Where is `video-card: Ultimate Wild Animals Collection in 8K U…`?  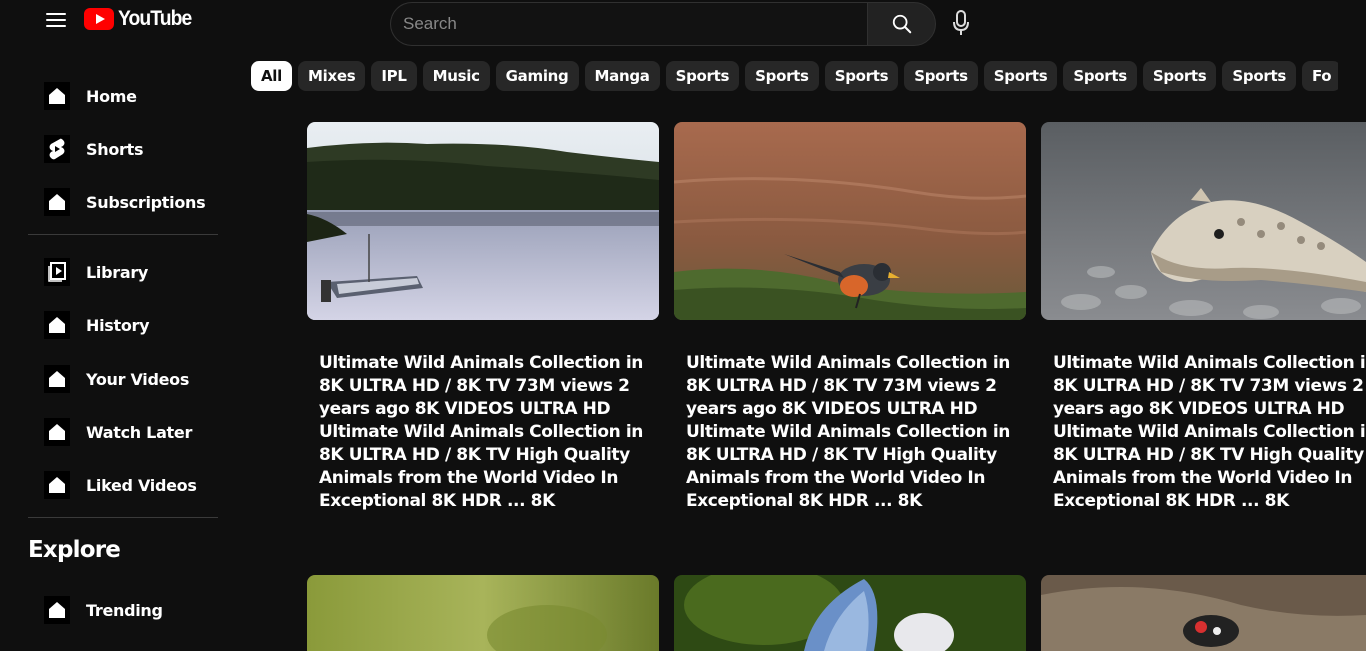
video-card: Ultimate Wild Animals Collection in 8K U… is located at coordinates (1203, 316).